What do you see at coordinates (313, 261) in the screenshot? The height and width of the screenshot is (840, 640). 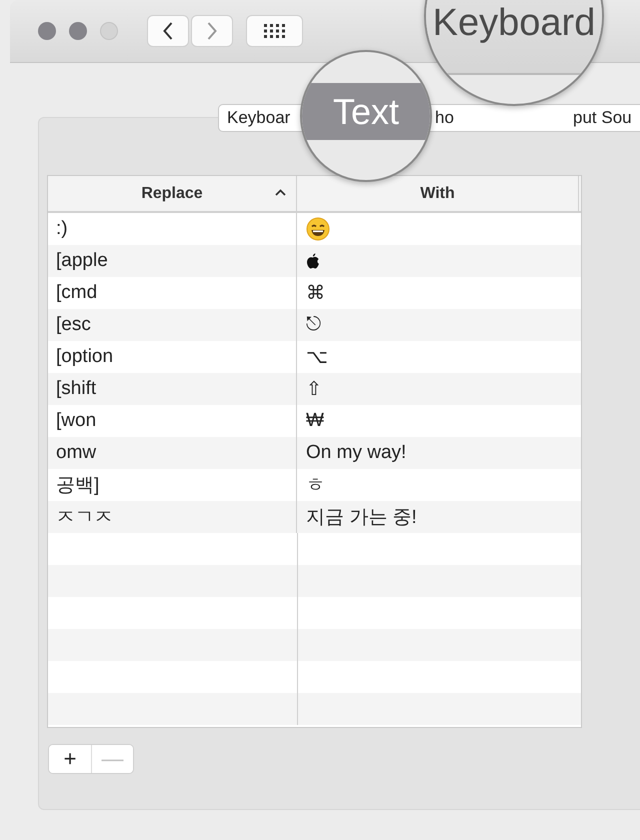 I see `apple-icon` at bounding box center [313, 261].